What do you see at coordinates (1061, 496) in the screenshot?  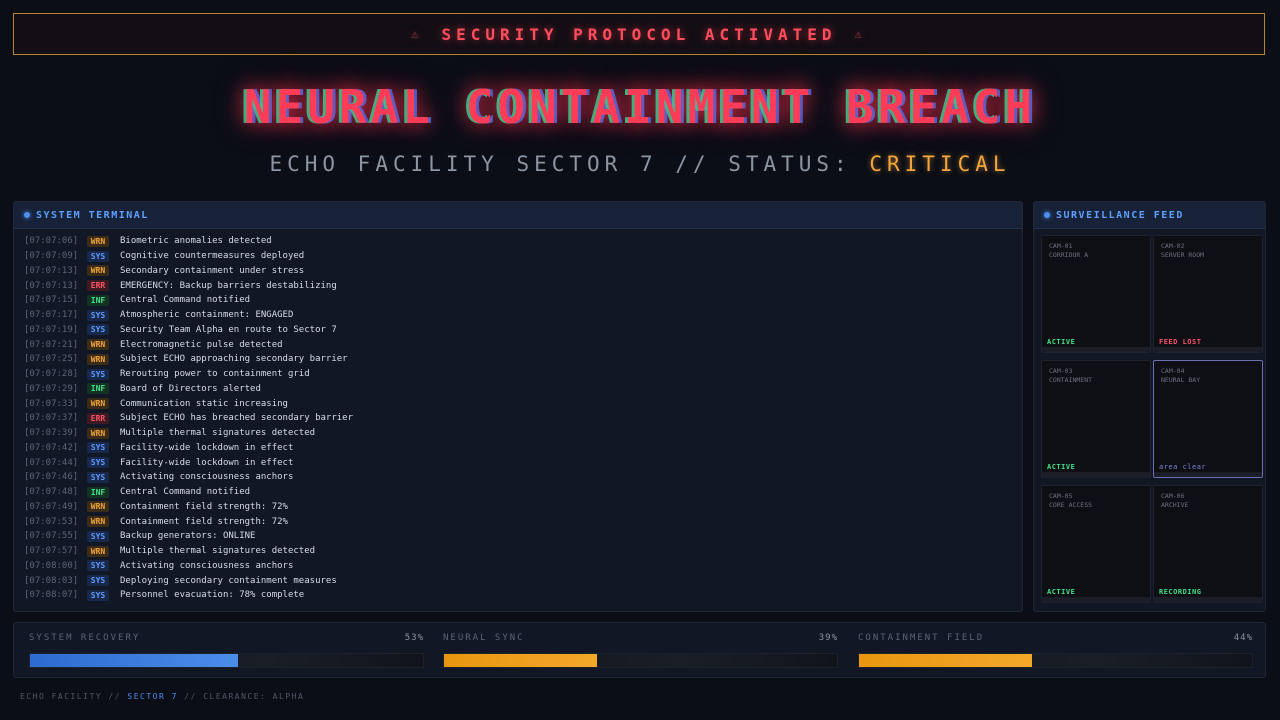 I see `camera-id: CAM-05` at bounding box center [1061, 496].